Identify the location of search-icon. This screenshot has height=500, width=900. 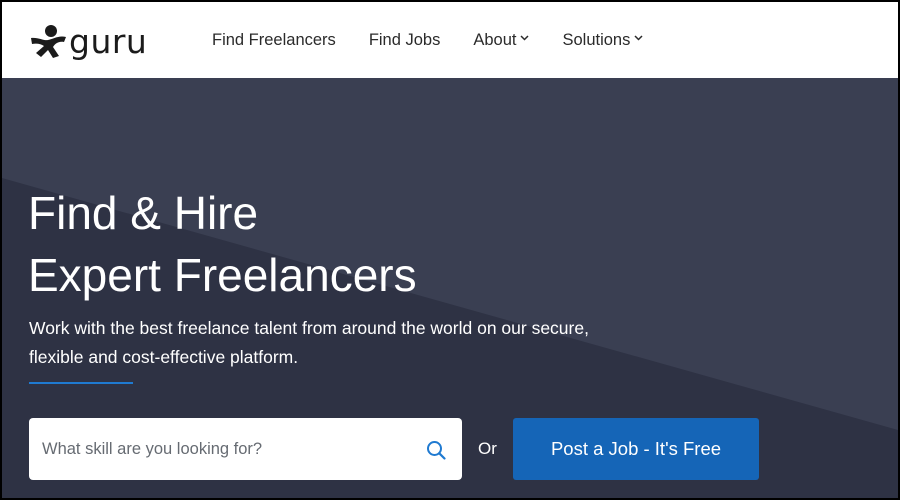
(436, 450).